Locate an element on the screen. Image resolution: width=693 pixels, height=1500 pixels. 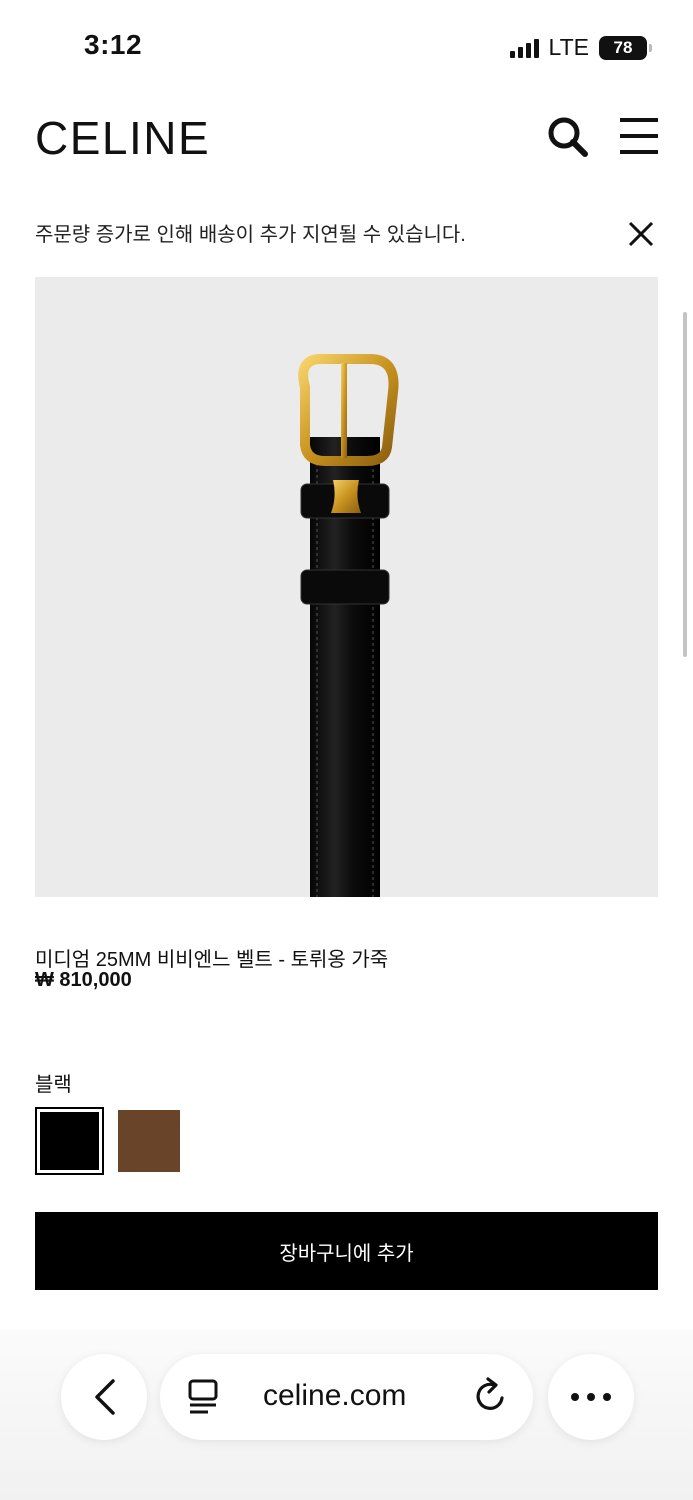
search-icon is located at coordinates (568, 137).